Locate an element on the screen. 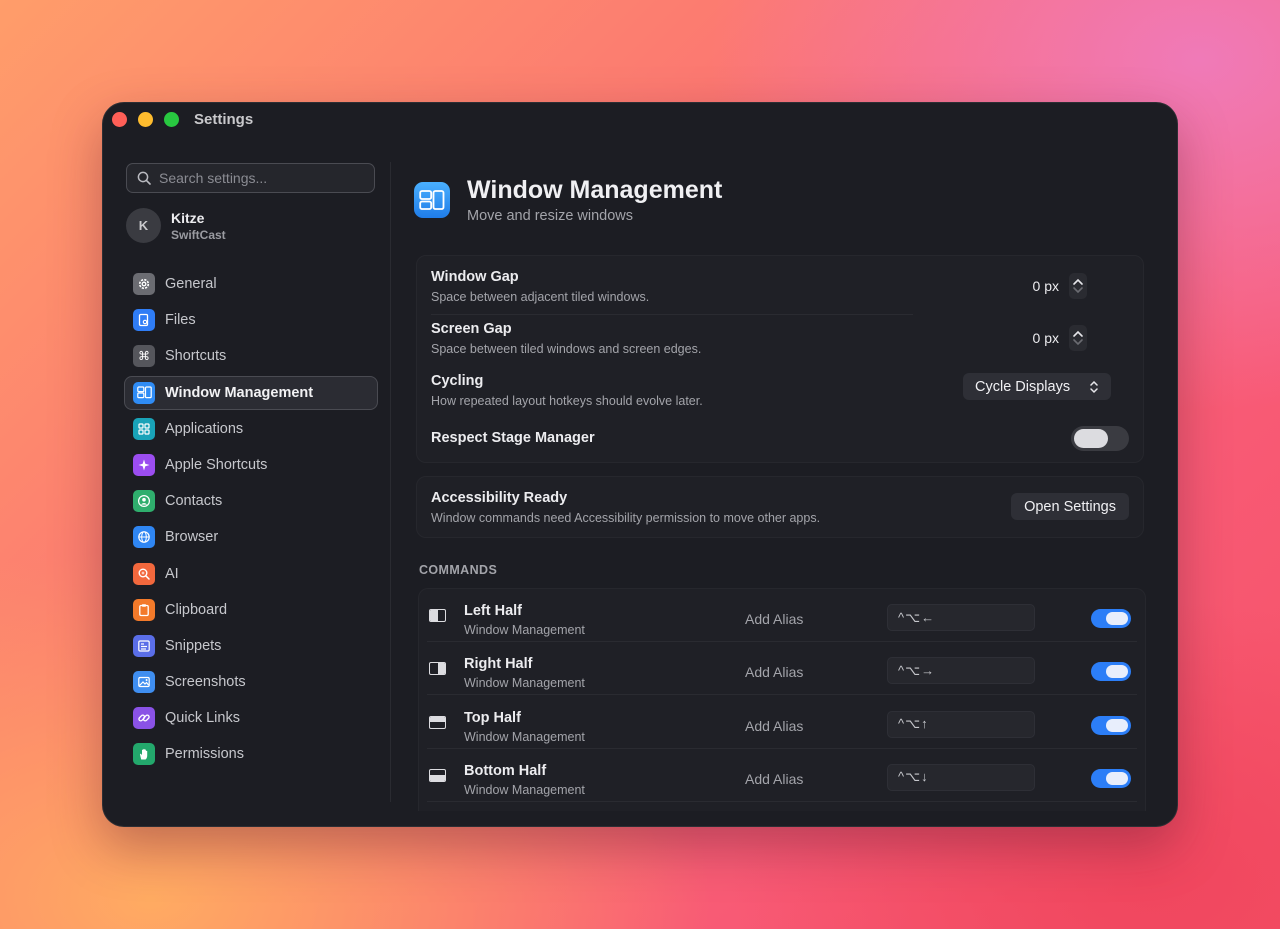 This screenshot has height=929, width=1280. hotkey-recorder: ^⌥← is located at coordinates (961, 617).